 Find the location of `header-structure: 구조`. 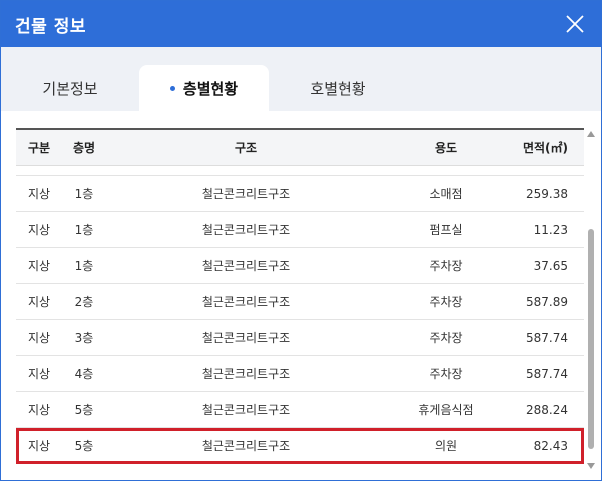

header-structure: 구조 is located at coordinates (246, 148).